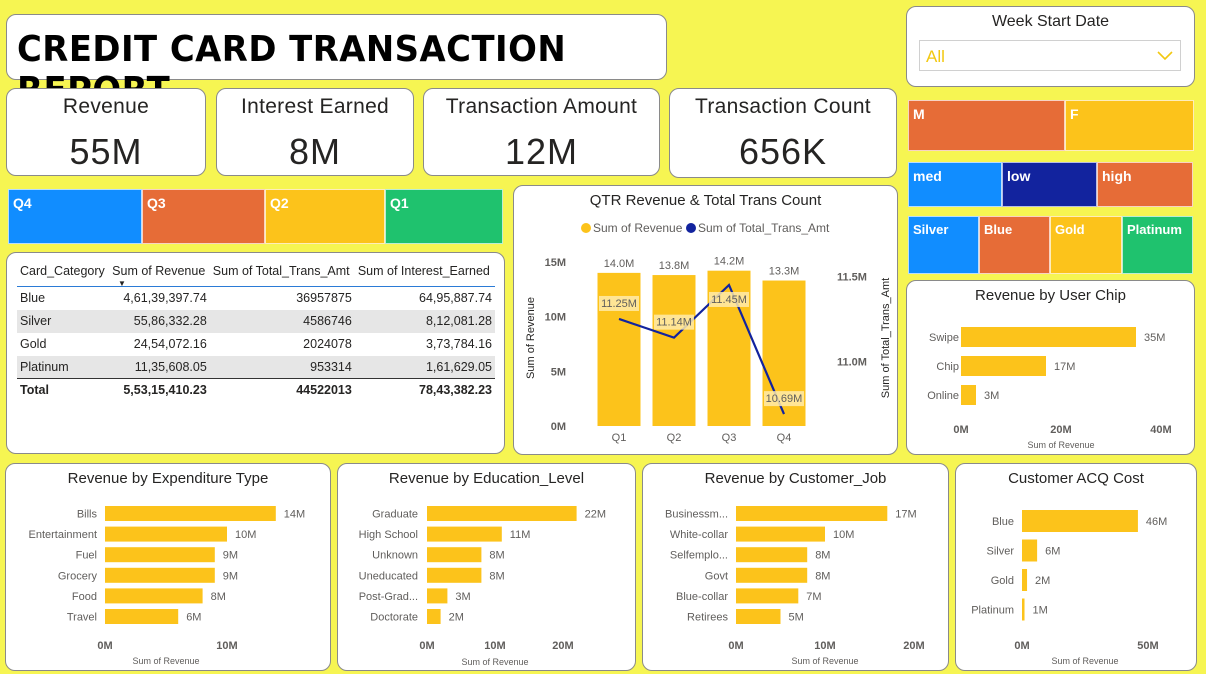  I want to click on table-row: Gold 24,54,072.16 2024078 3,73,784.16, so click(256, 344).